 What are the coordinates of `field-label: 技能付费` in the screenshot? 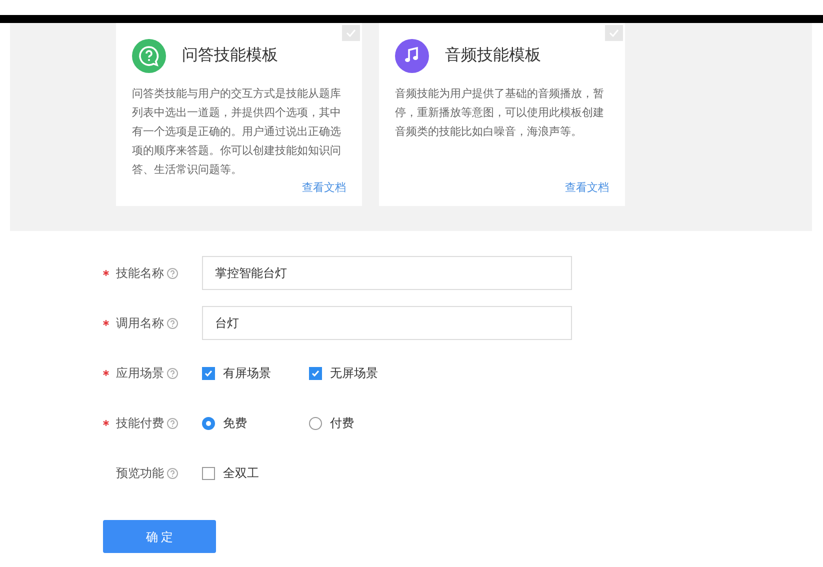 It's located at (140, 423).